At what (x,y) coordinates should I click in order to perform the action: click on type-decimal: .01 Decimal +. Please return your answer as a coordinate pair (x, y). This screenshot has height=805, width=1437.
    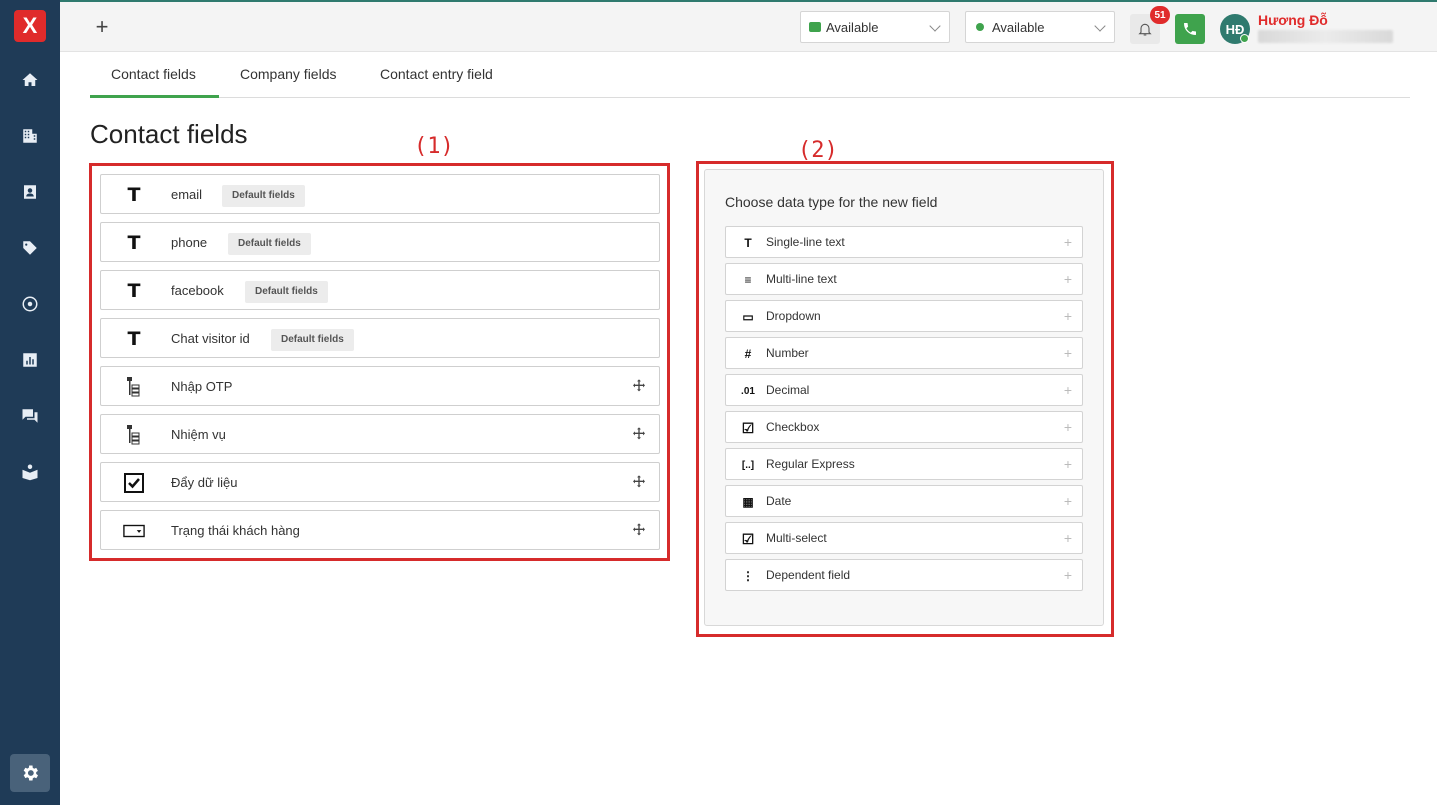
    Looking at the image, I should click on (904, 390).